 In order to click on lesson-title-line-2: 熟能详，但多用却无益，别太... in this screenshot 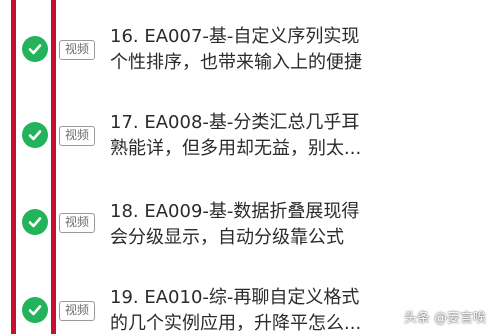, I will do `click(236, 148)`.